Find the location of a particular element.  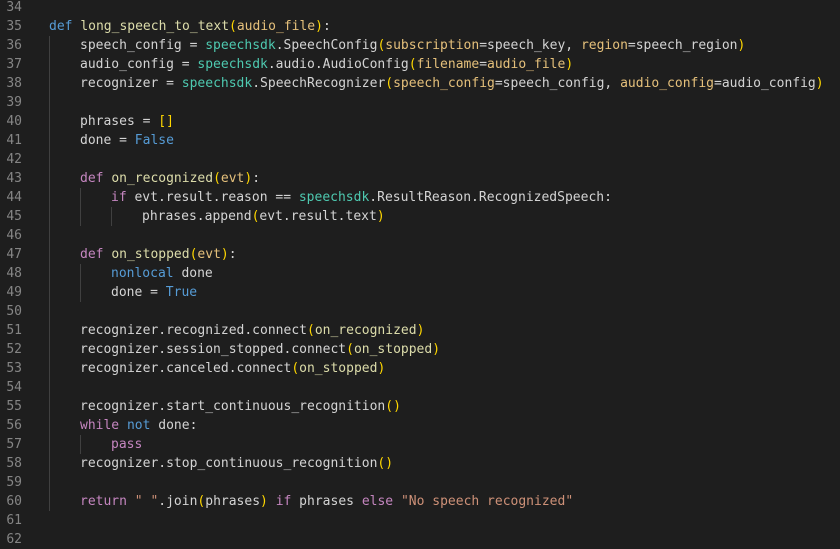

code-token: recognizer.stop_continuous_recognition is located at coordinates (229, 463).